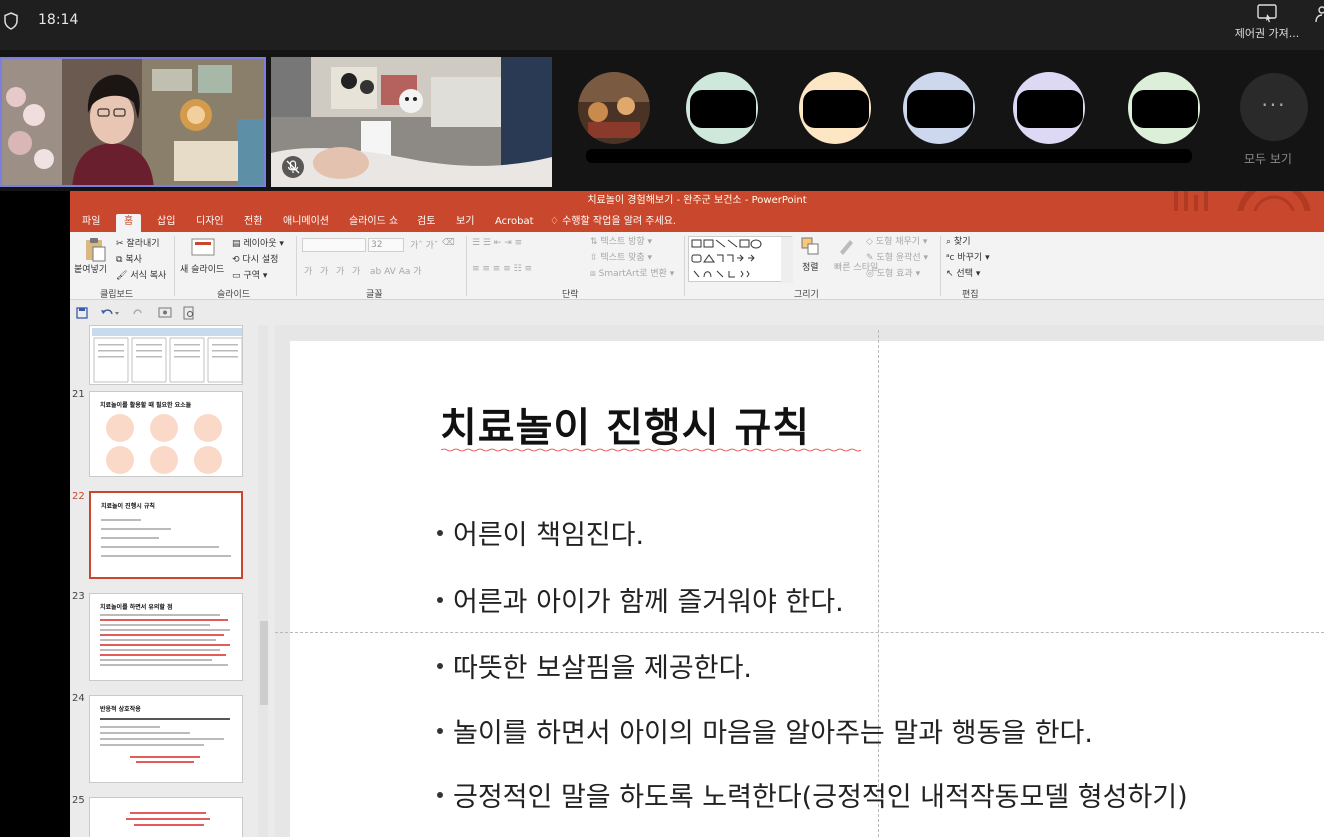 The width and height of the screenshot is (1324, 837). What do you see at coordinates (549, 535) in the screenshot?
I see `bullet-text: 어른이 책임진다.` at bounding box center [549, 535].